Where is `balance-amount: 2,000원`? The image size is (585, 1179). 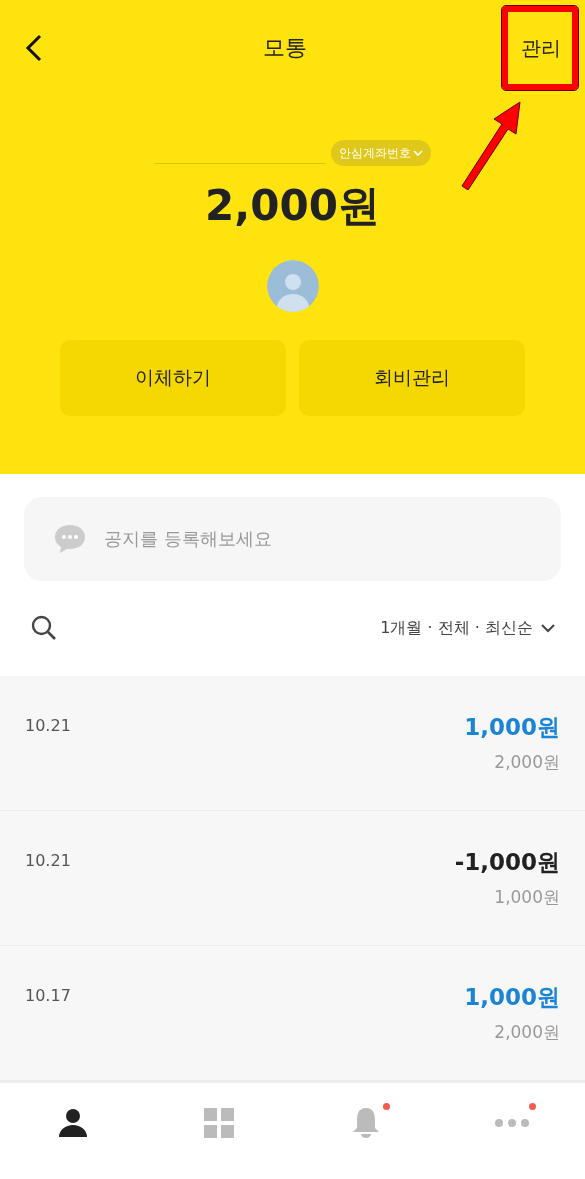 balance-amount: 2,000원 is located at coordinates (292, 206).